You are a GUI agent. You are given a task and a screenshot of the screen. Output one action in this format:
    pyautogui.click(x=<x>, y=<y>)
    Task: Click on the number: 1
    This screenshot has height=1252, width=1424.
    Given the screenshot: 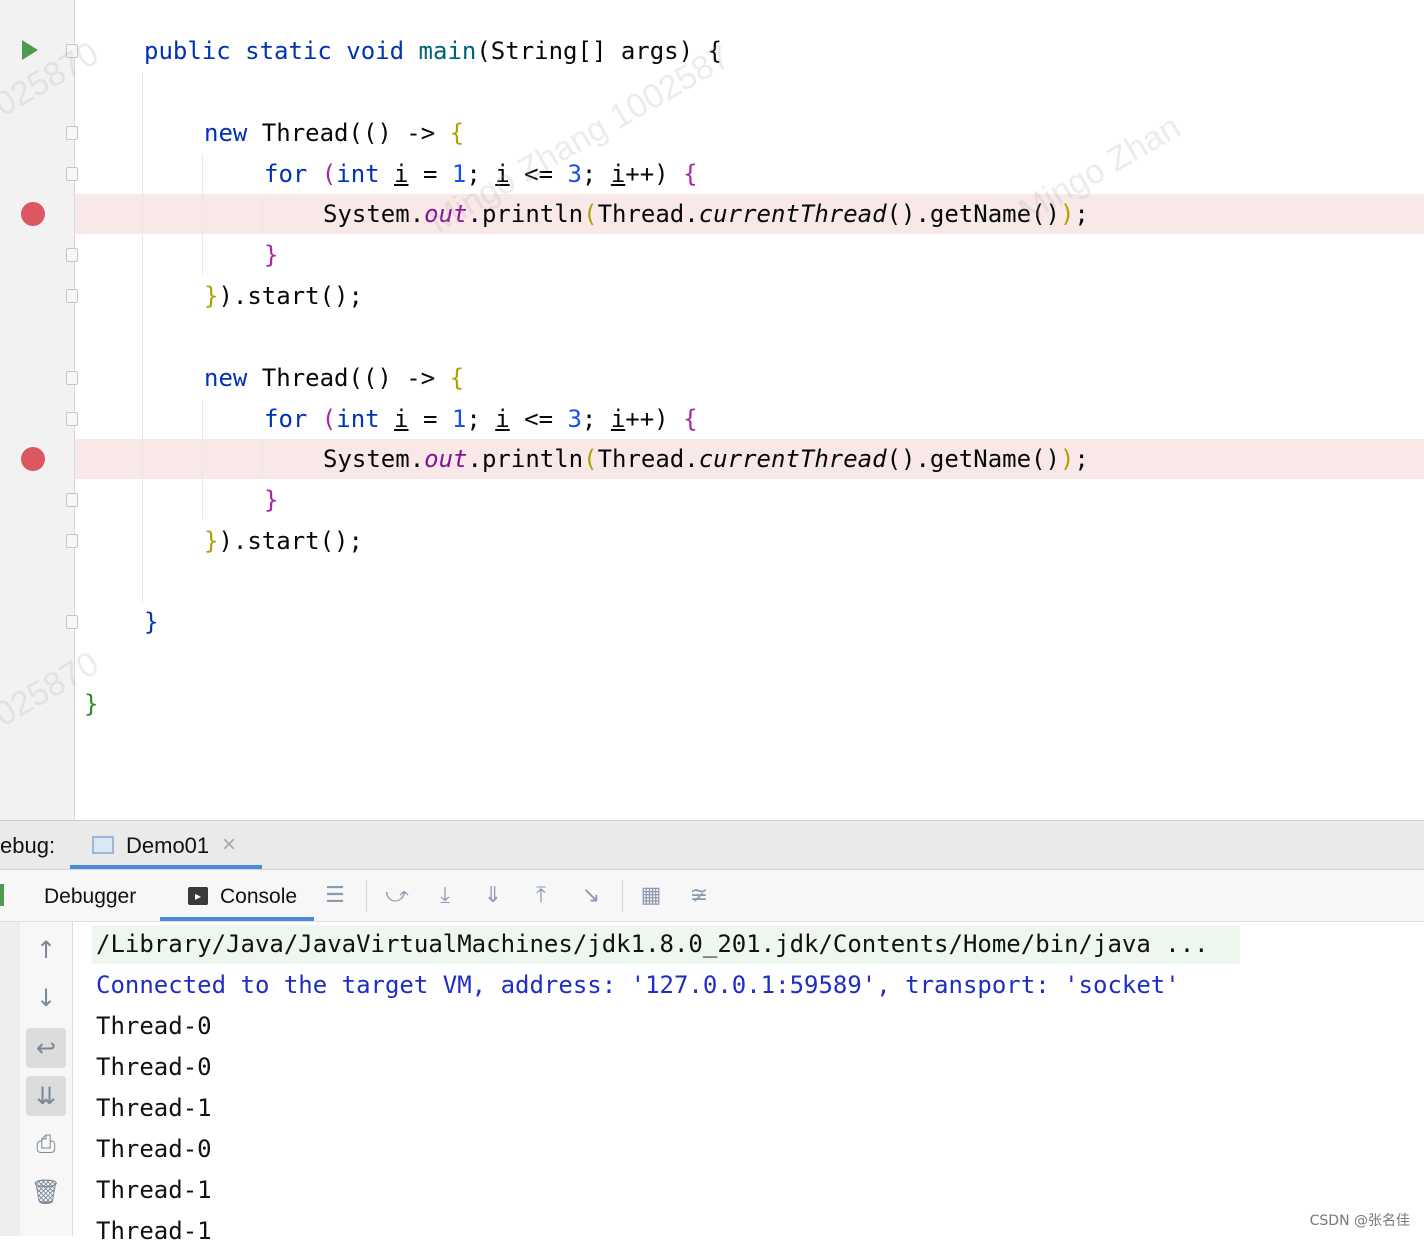 What is the action you would take?
    pyautogui.click(x=459, y=419)
    